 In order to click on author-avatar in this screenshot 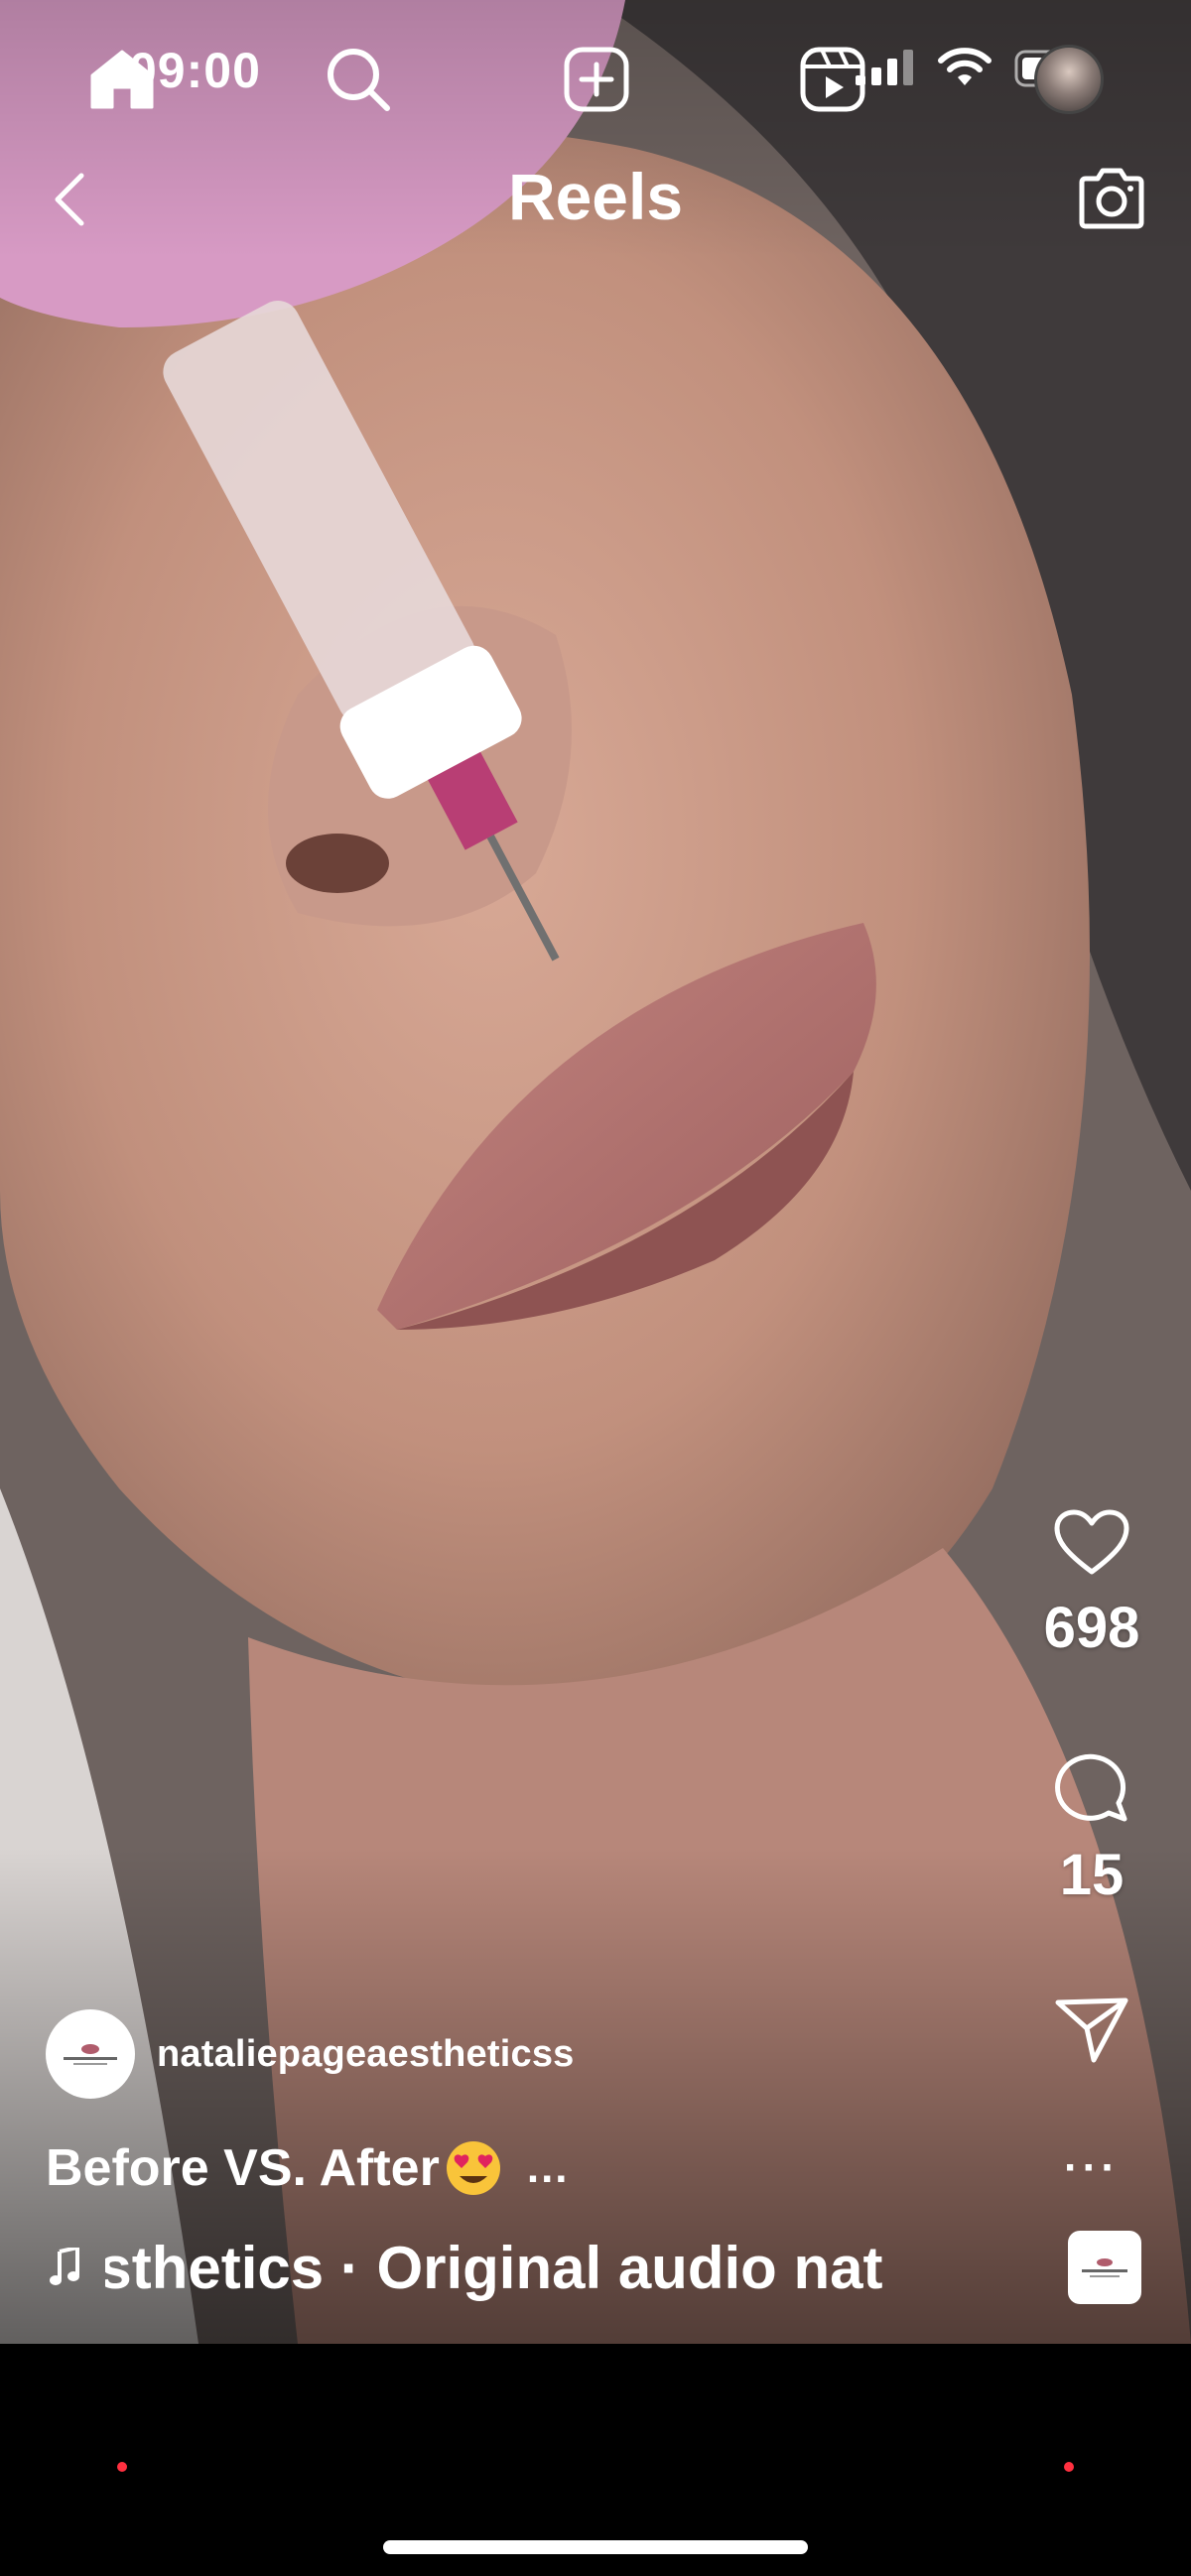, I will do `click(91, 2054)`.